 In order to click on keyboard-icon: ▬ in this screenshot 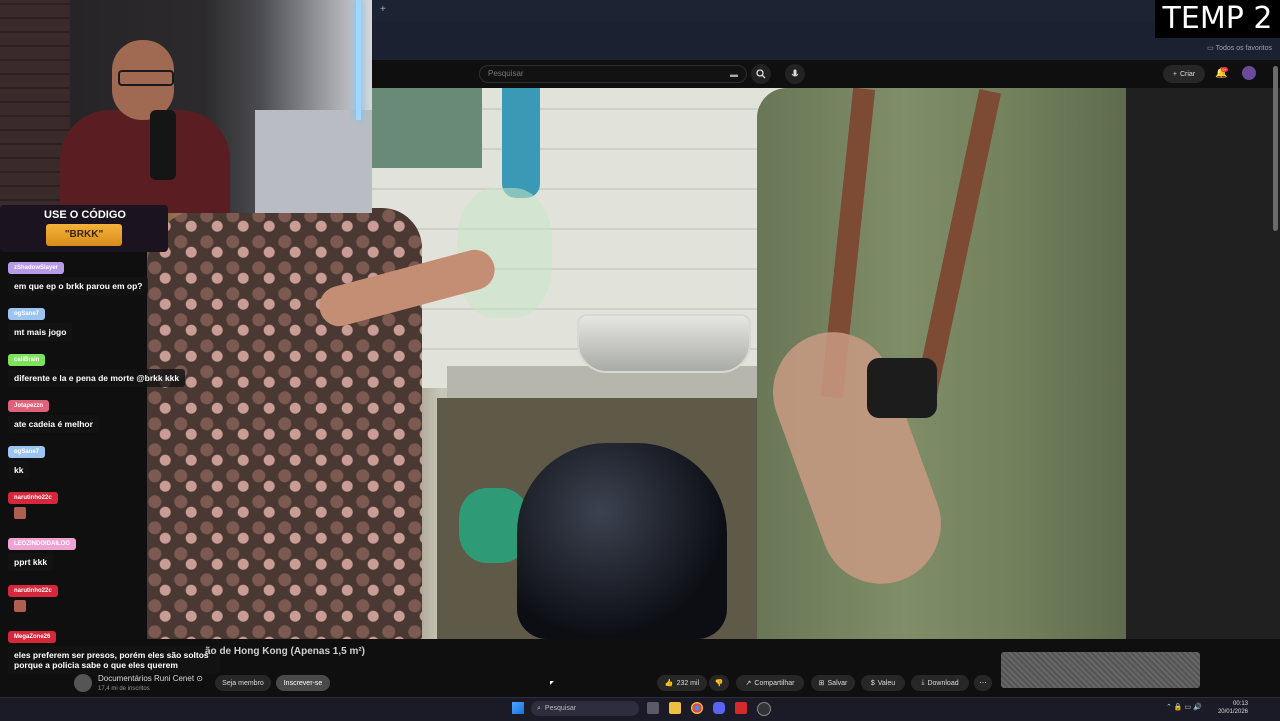, I will do `click(734, 74)`.